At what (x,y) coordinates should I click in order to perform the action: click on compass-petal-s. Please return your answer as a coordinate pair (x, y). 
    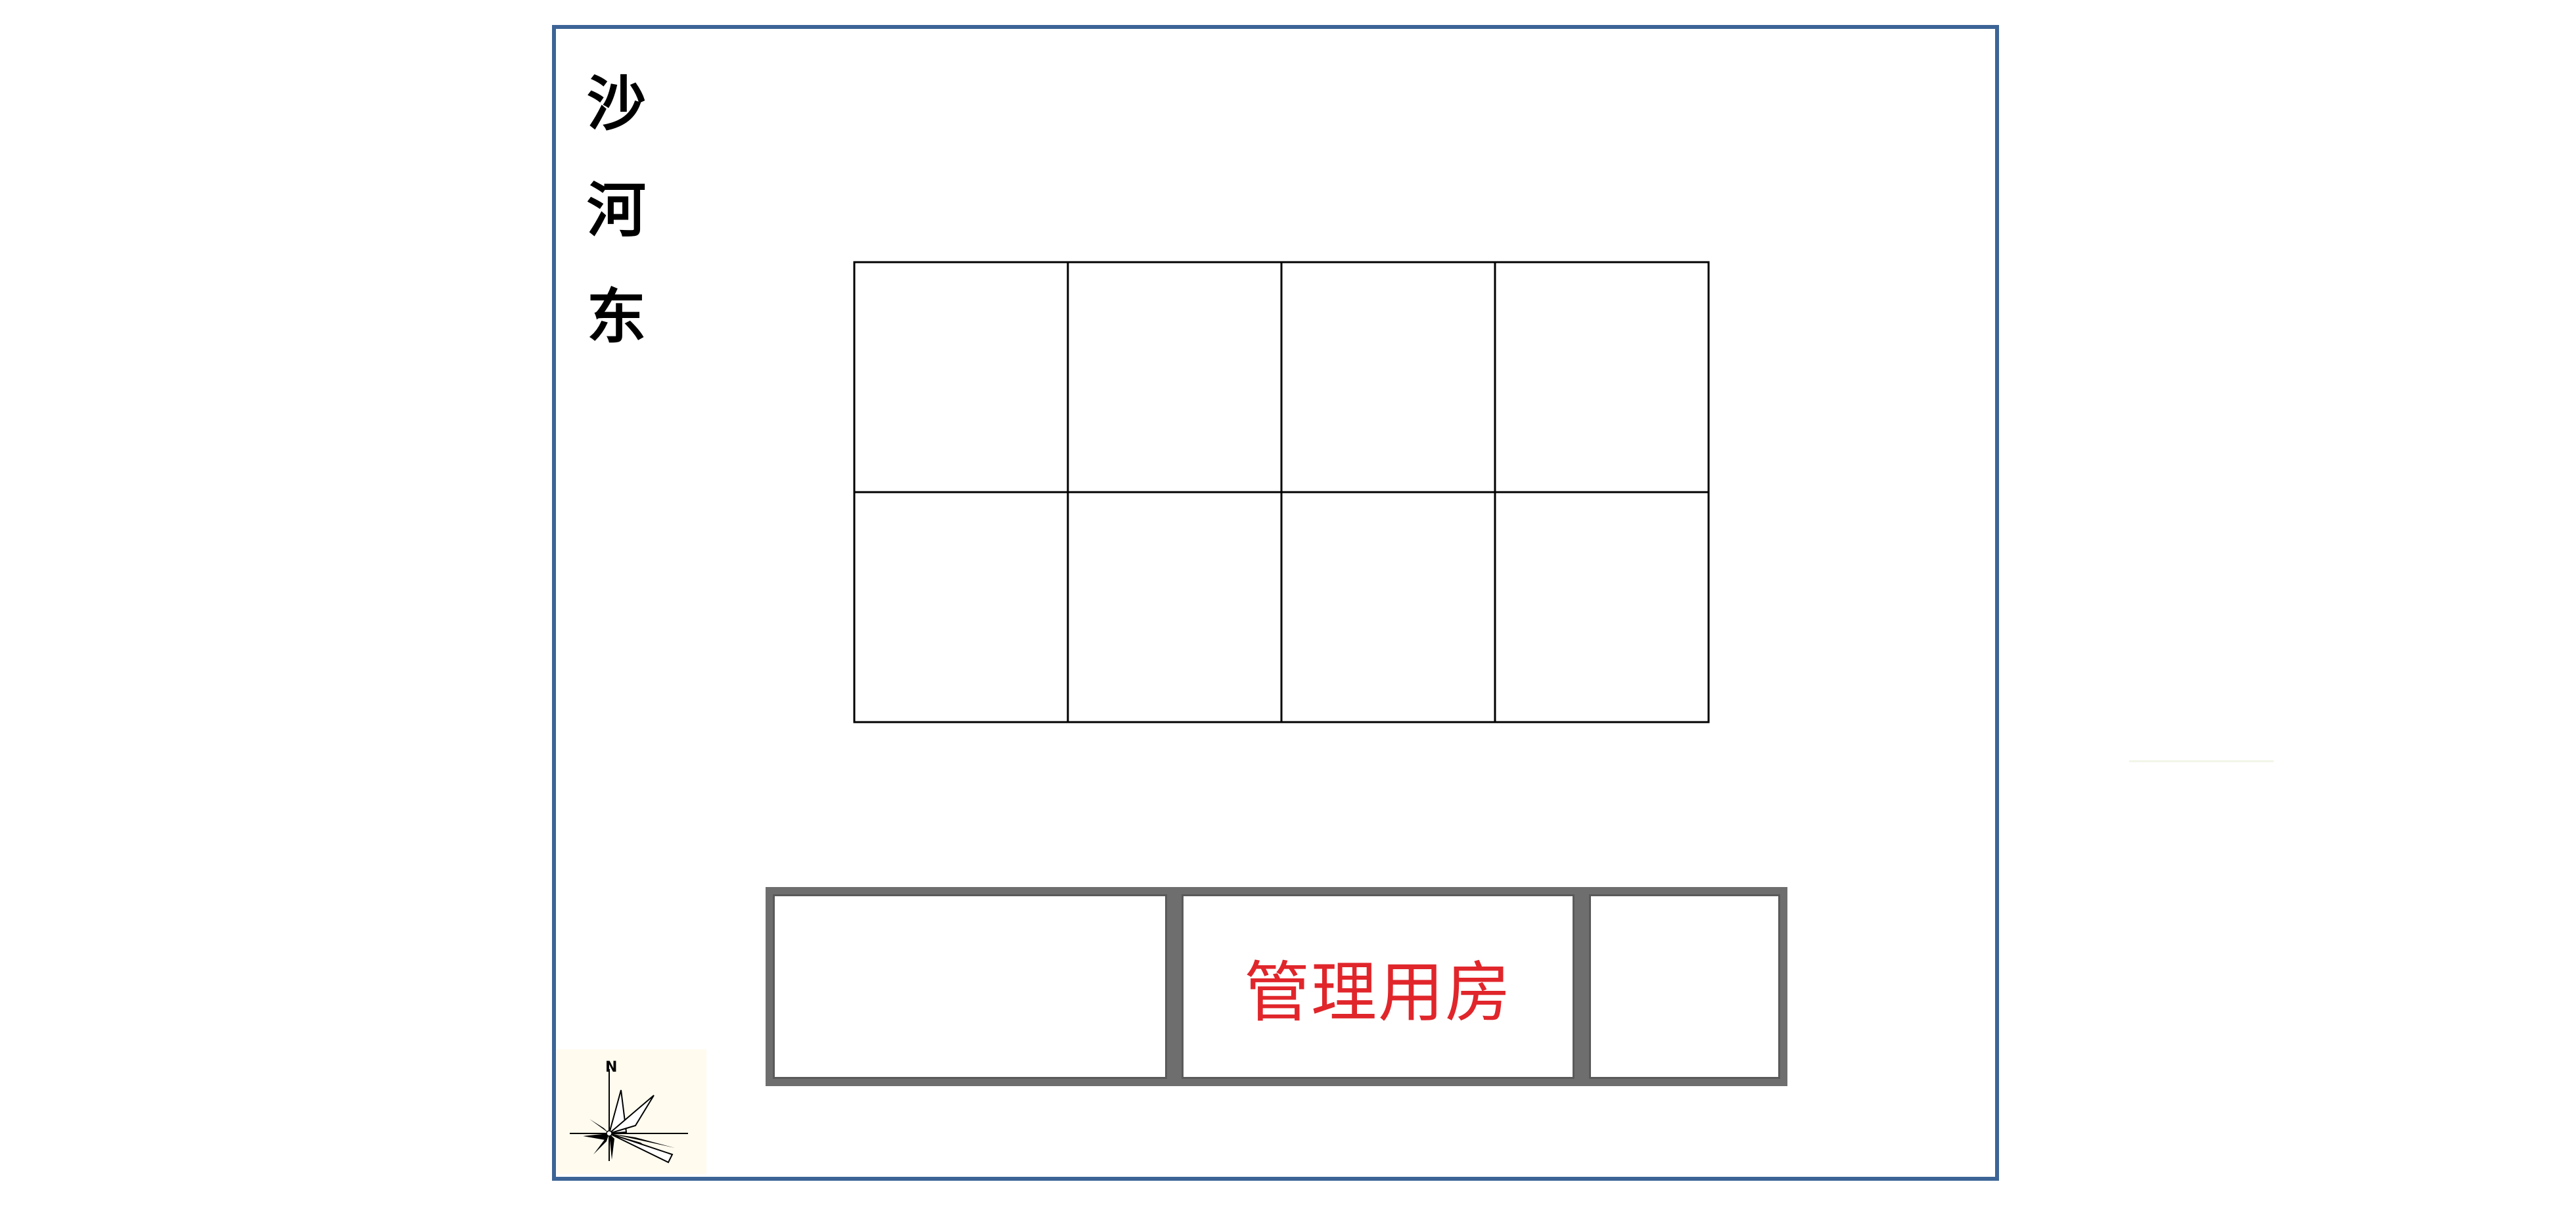
    Looking at the image, I should click on (611, 1146).